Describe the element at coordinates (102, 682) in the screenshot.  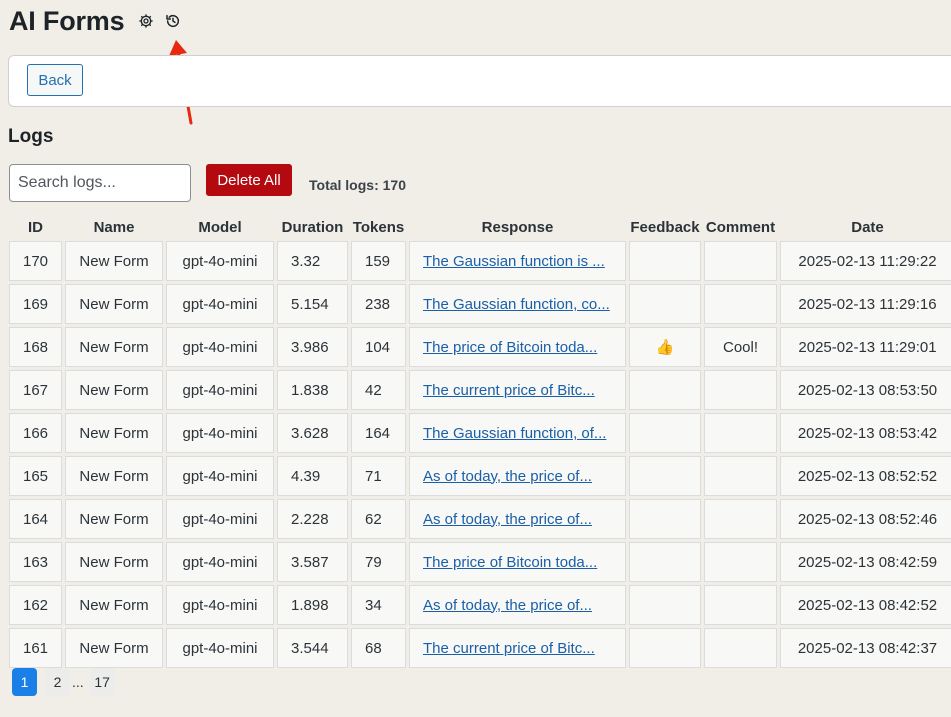
I see `page-button: 17` at that location.